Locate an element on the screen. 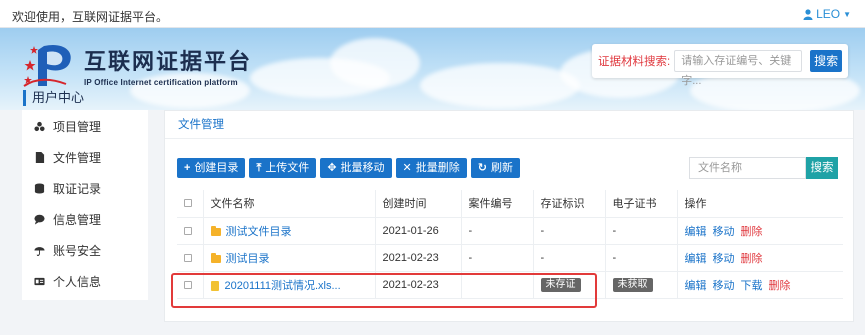 This screenshot has width=865, height=335. column-header: 存证标识 is located at coordinates (569, 204).